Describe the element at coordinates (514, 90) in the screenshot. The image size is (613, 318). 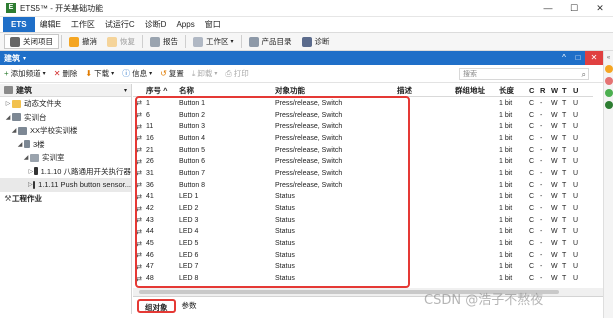
I see `column-header-length: 长度` at that location.